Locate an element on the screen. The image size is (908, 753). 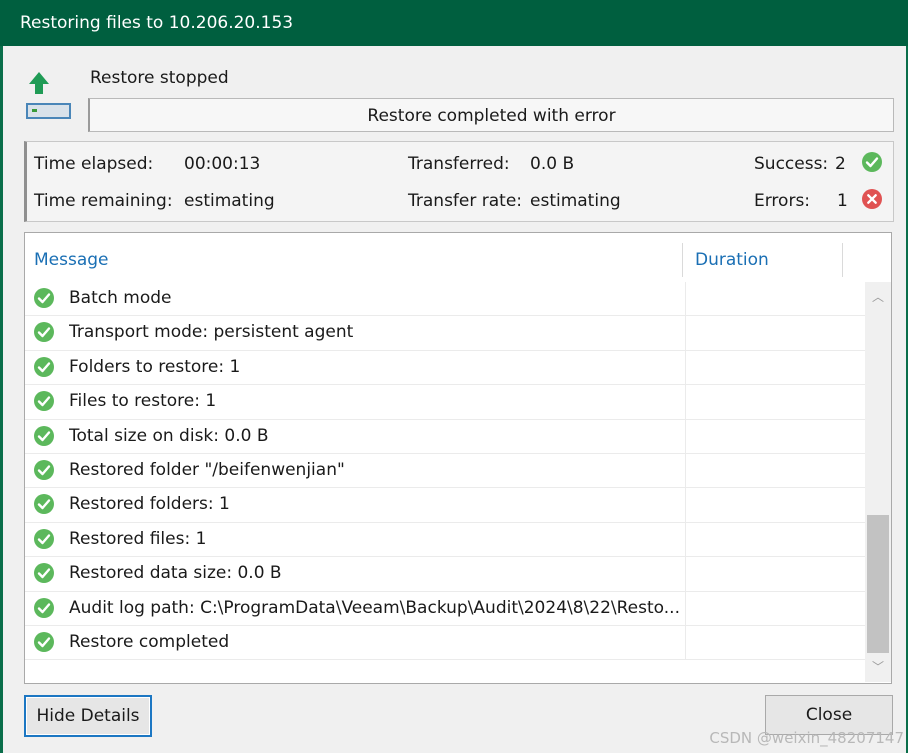
restore-progress-bar: Restore completed with error is located at coordinates (491, 115).